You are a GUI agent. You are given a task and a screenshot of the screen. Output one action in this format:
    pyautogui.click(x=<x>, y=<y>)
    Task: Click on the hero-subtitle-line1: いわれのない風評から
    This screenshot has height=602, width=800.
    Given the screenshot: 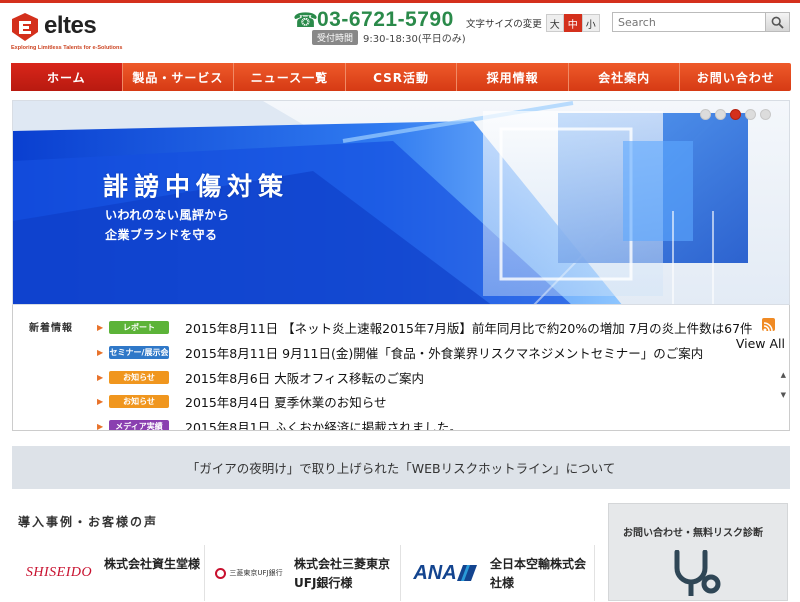 What is the action you would take?
    pyautogui.click(x=167, y=215)
    